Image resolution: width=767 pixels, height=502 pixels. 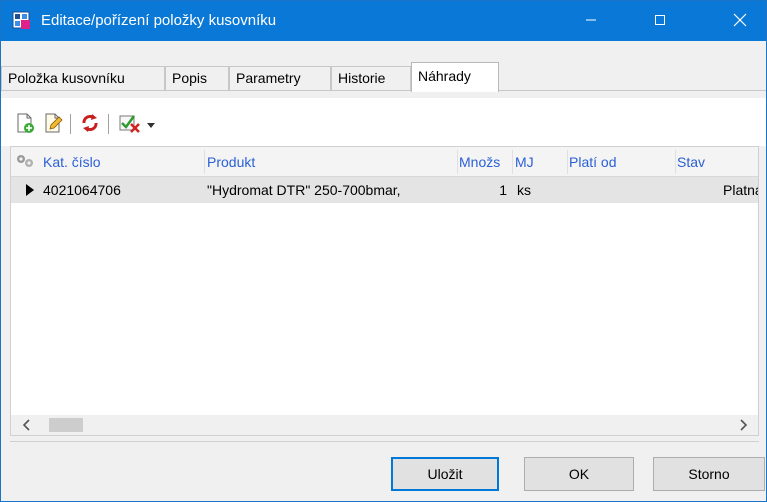 I want to click on edit-record-icon, so click(x=53, y=124).